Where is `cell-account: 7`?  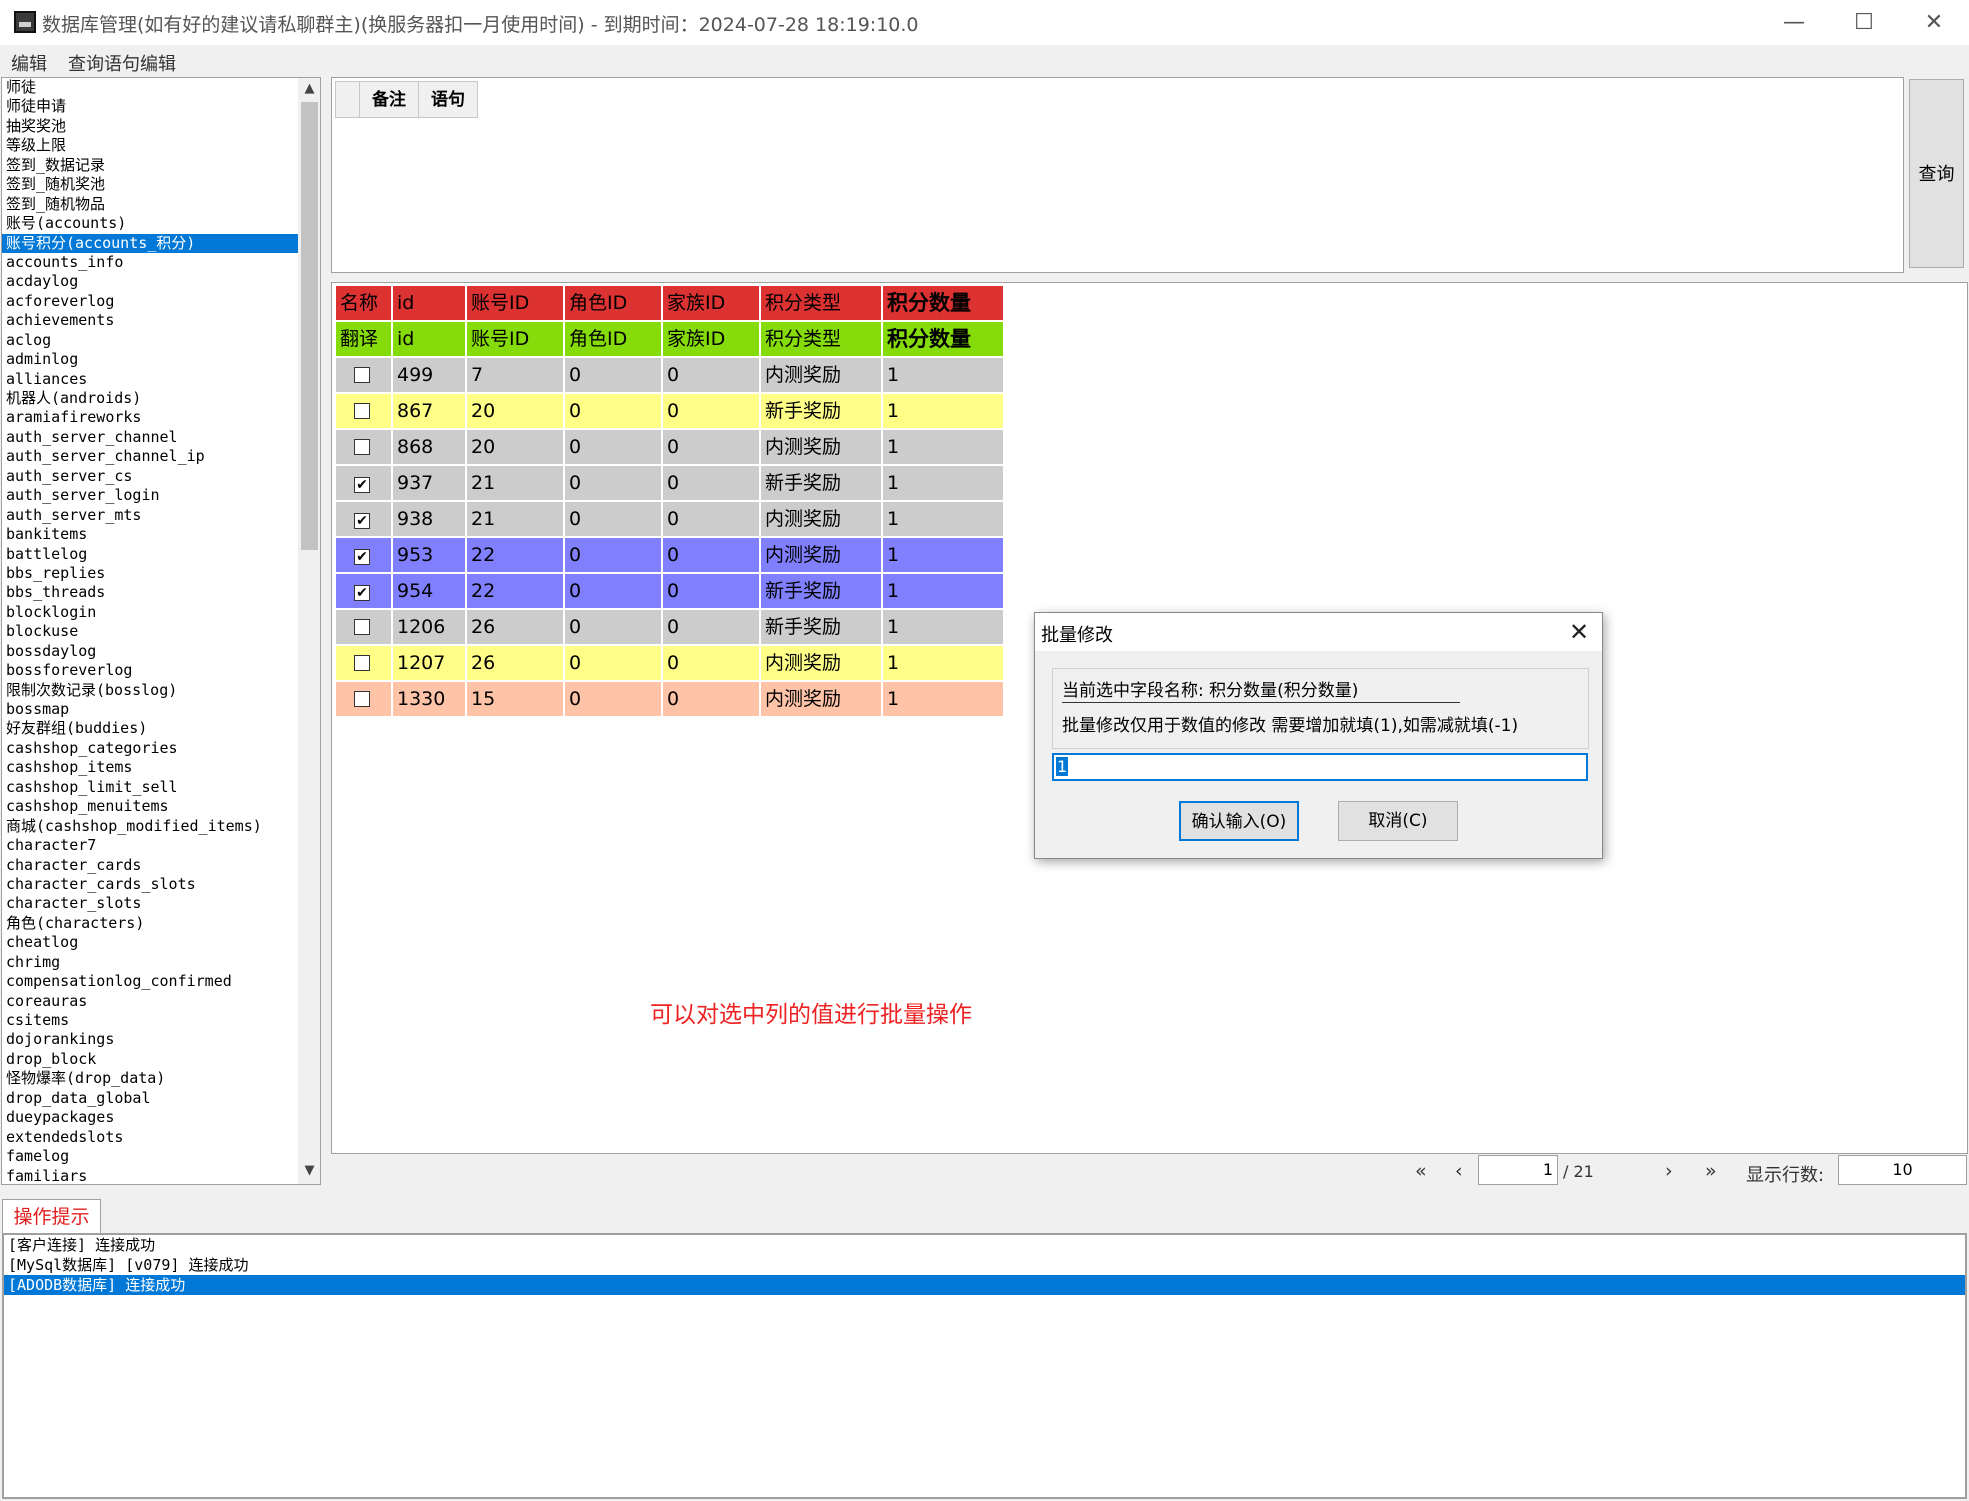 cell-account: 7 is located at coordinates (515, 375).